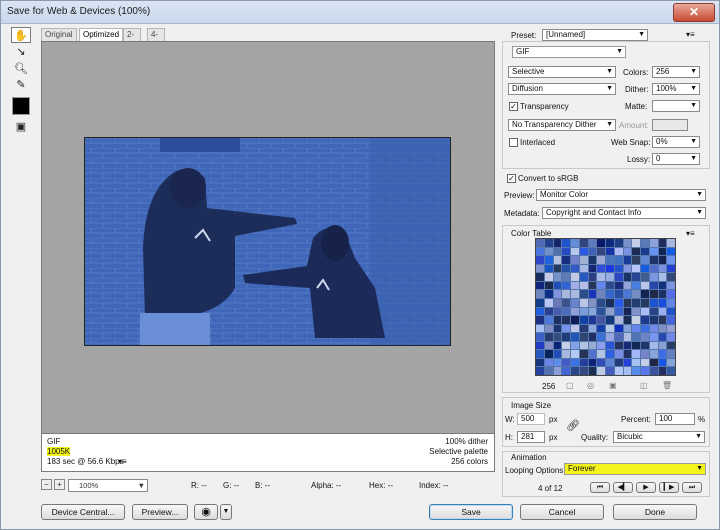  I want to click on matte-select: ▼, so click(676, 106).